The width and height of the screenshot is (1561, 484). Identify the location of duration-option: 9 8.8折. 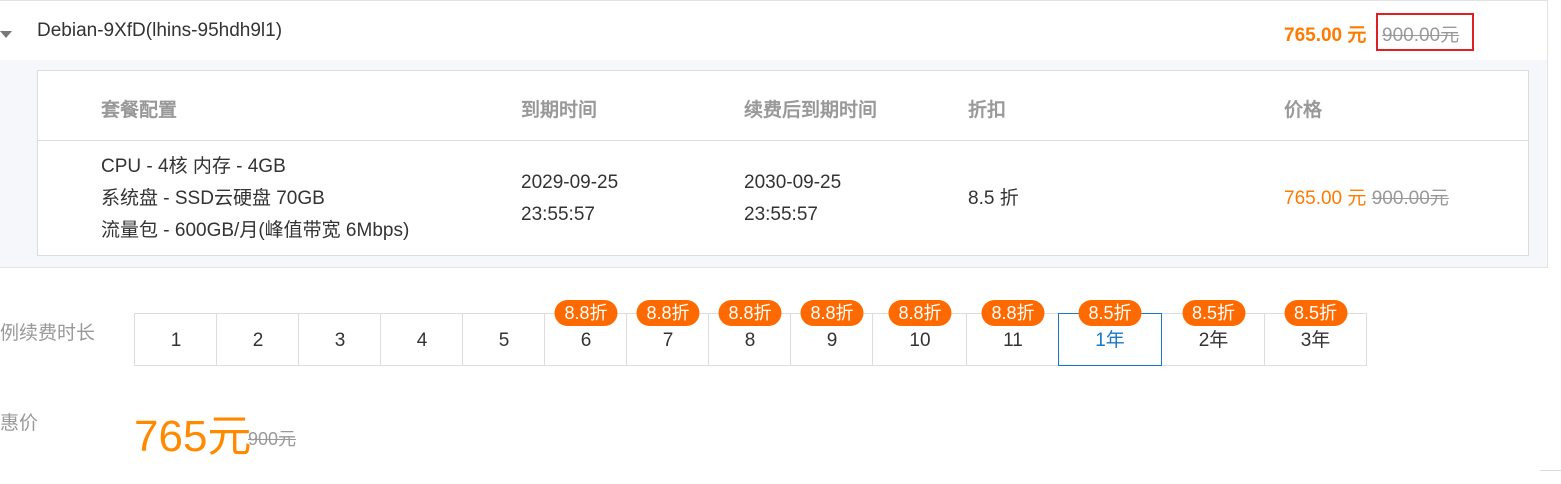
(831, 333).